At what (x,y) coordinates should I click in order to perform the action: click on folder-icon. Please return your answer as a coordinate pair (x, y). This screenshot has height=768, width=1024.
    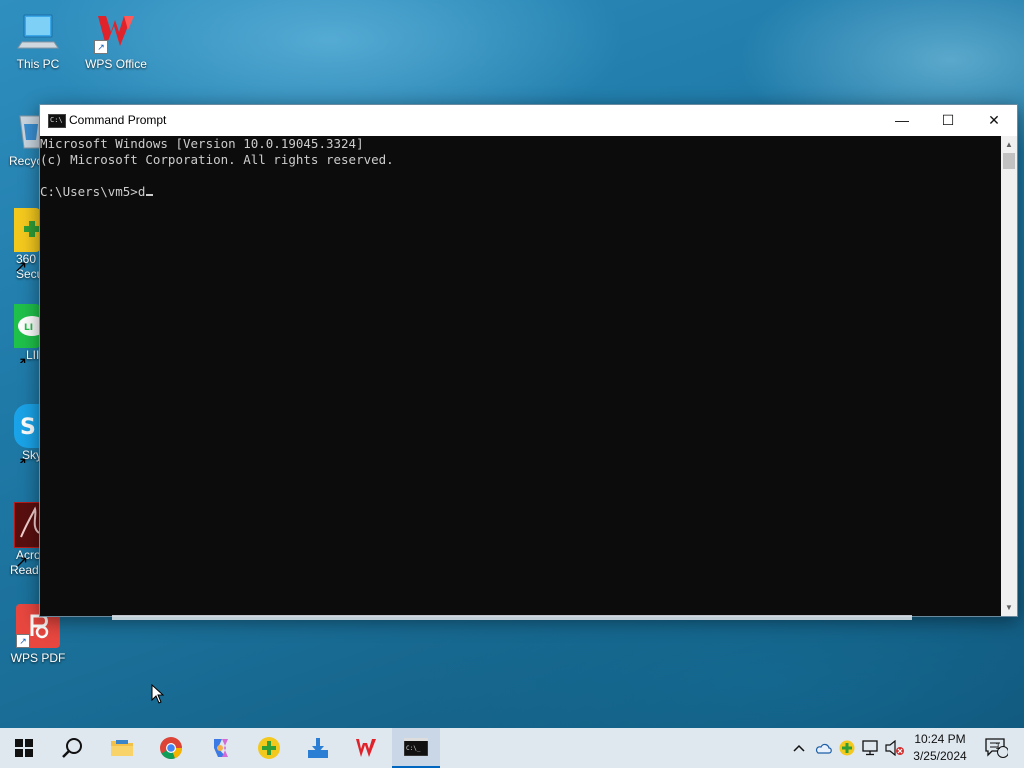
    Looking at the image, I should click on (122, 748).